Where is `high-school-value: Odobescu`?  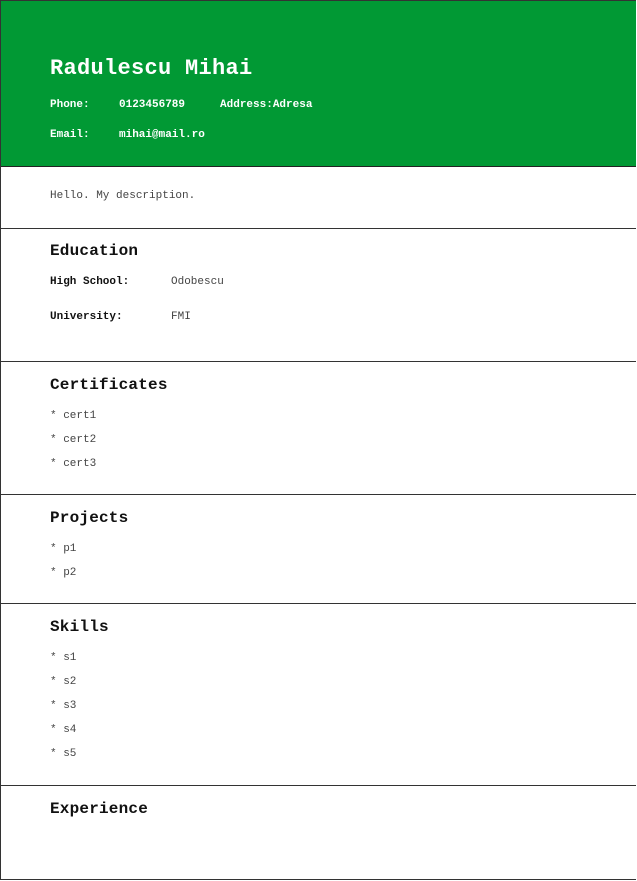
high-school-value: Odobescu is located at coordinates (197, 282).